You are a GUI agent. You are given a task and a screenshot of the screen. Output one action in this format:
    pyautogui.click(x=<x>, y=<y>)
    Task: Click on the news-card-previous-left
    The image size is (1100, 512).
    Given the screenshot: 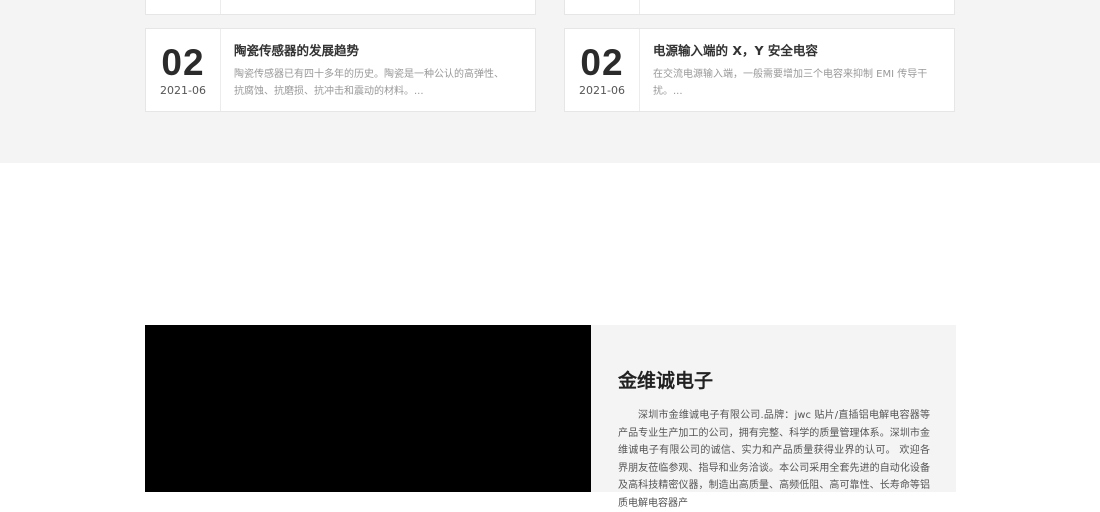 What is the action you would take?
    pyautogui.click(x=340, y=7)
    